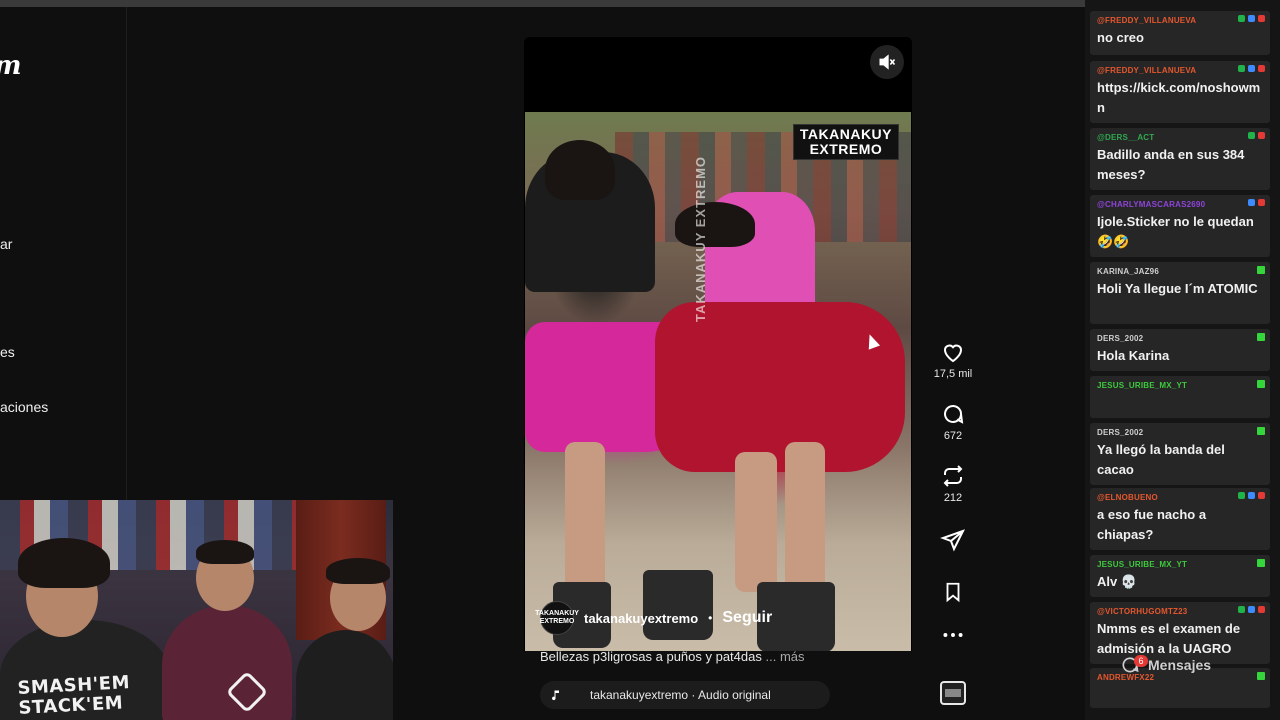 This screenshot has height=720, width=1280. Describe the element at coordinates (11, 66) in the screenshot. I see `app-logo: m` at that location.